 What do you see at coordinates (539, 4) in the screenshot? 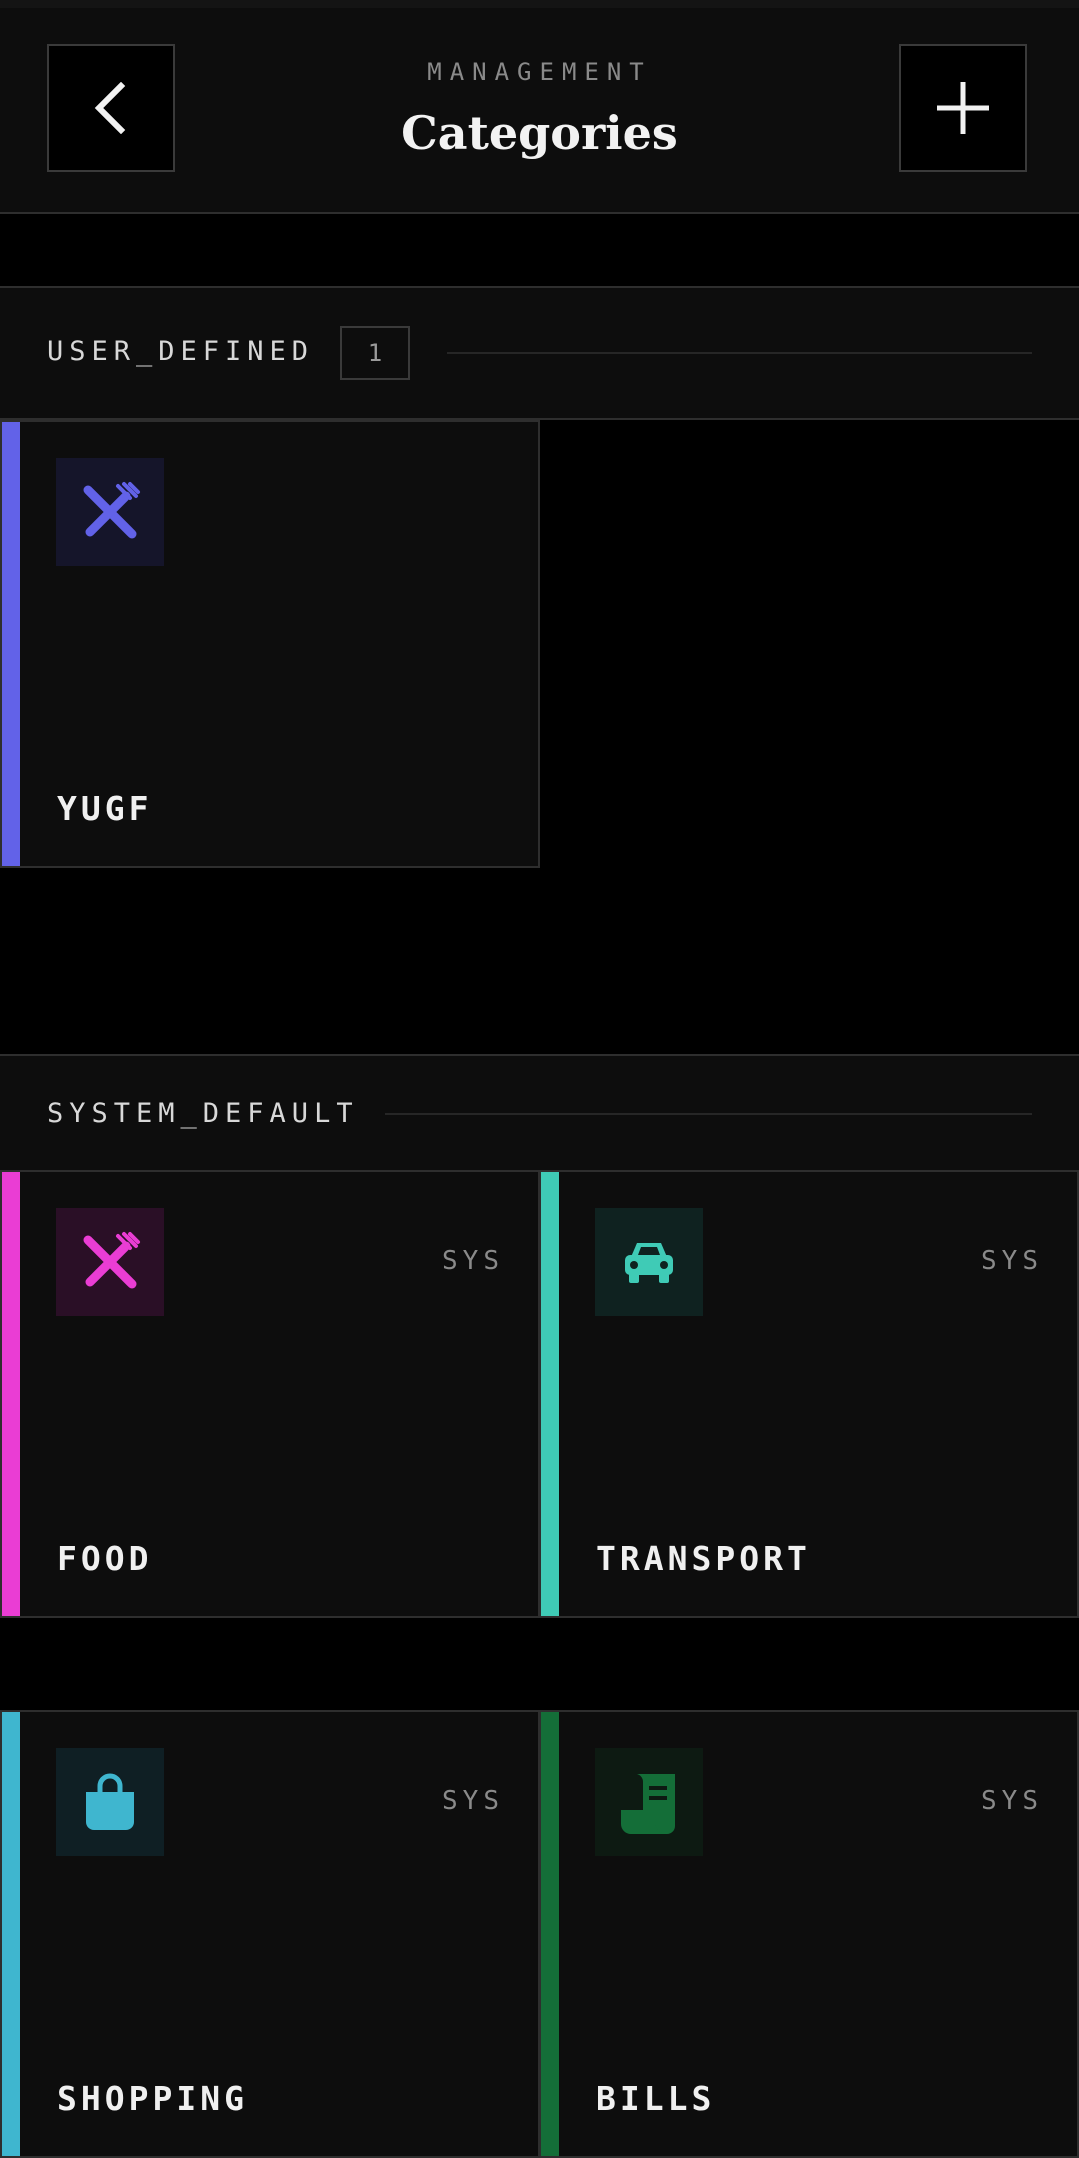
I see `status-bar-strip` at bounding box center [539, 4].